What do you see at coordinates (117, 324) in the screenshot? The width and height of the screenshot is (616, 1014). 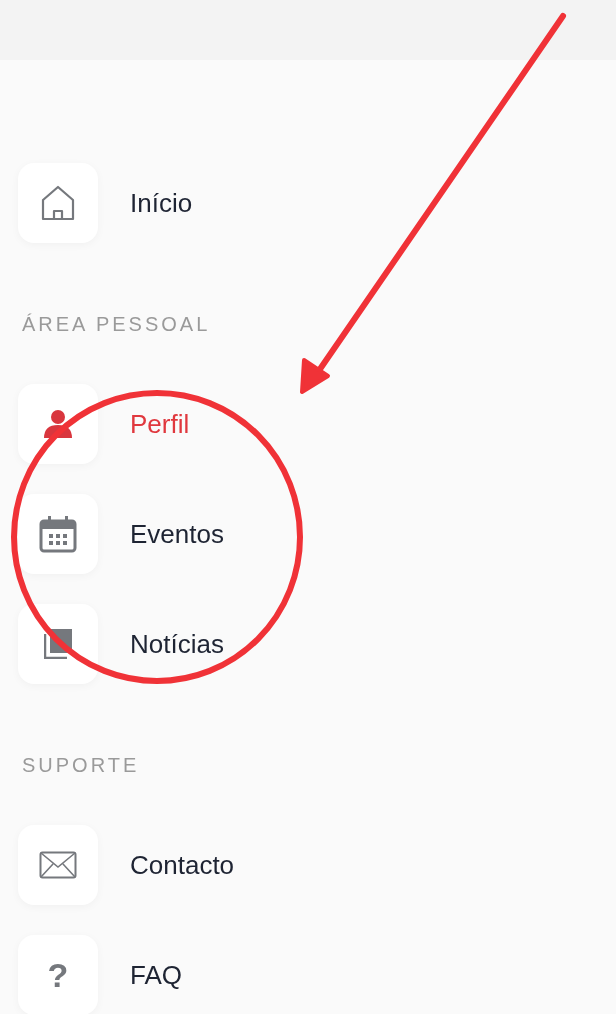 I see `section-header: ÁREA PESSOAL` at bounding box center [117, 324].